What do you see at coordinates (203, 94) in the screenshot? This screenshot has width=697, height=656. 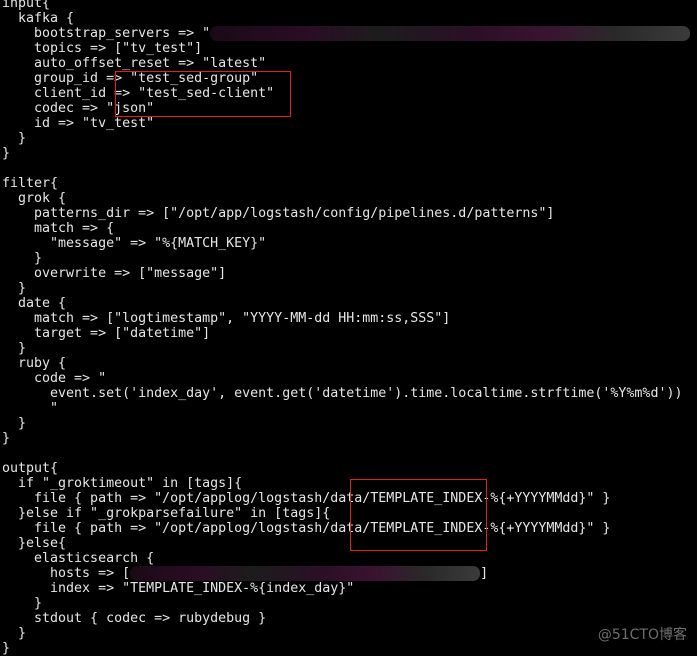 I see `highlight-box-kafka-ids` at bounding box center [203, 94].